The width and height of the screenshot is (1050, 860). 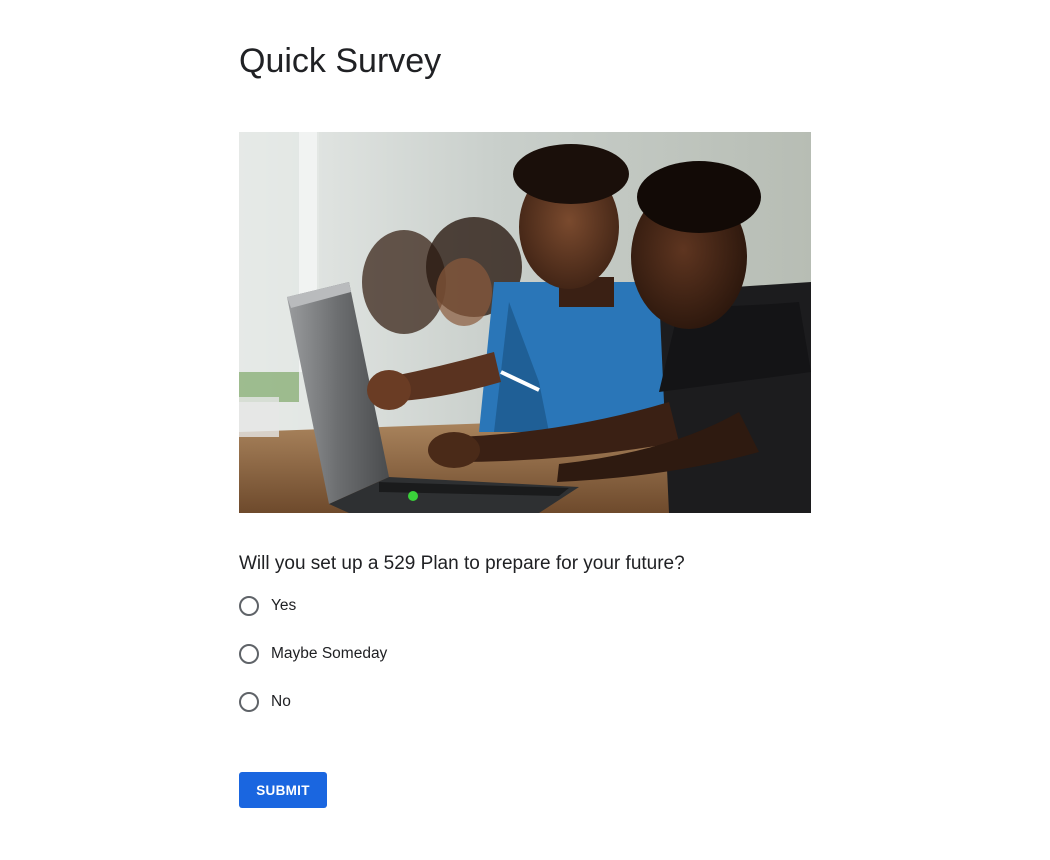 I want to click on page-title: Quick Survey, so click(x=340, y=61).